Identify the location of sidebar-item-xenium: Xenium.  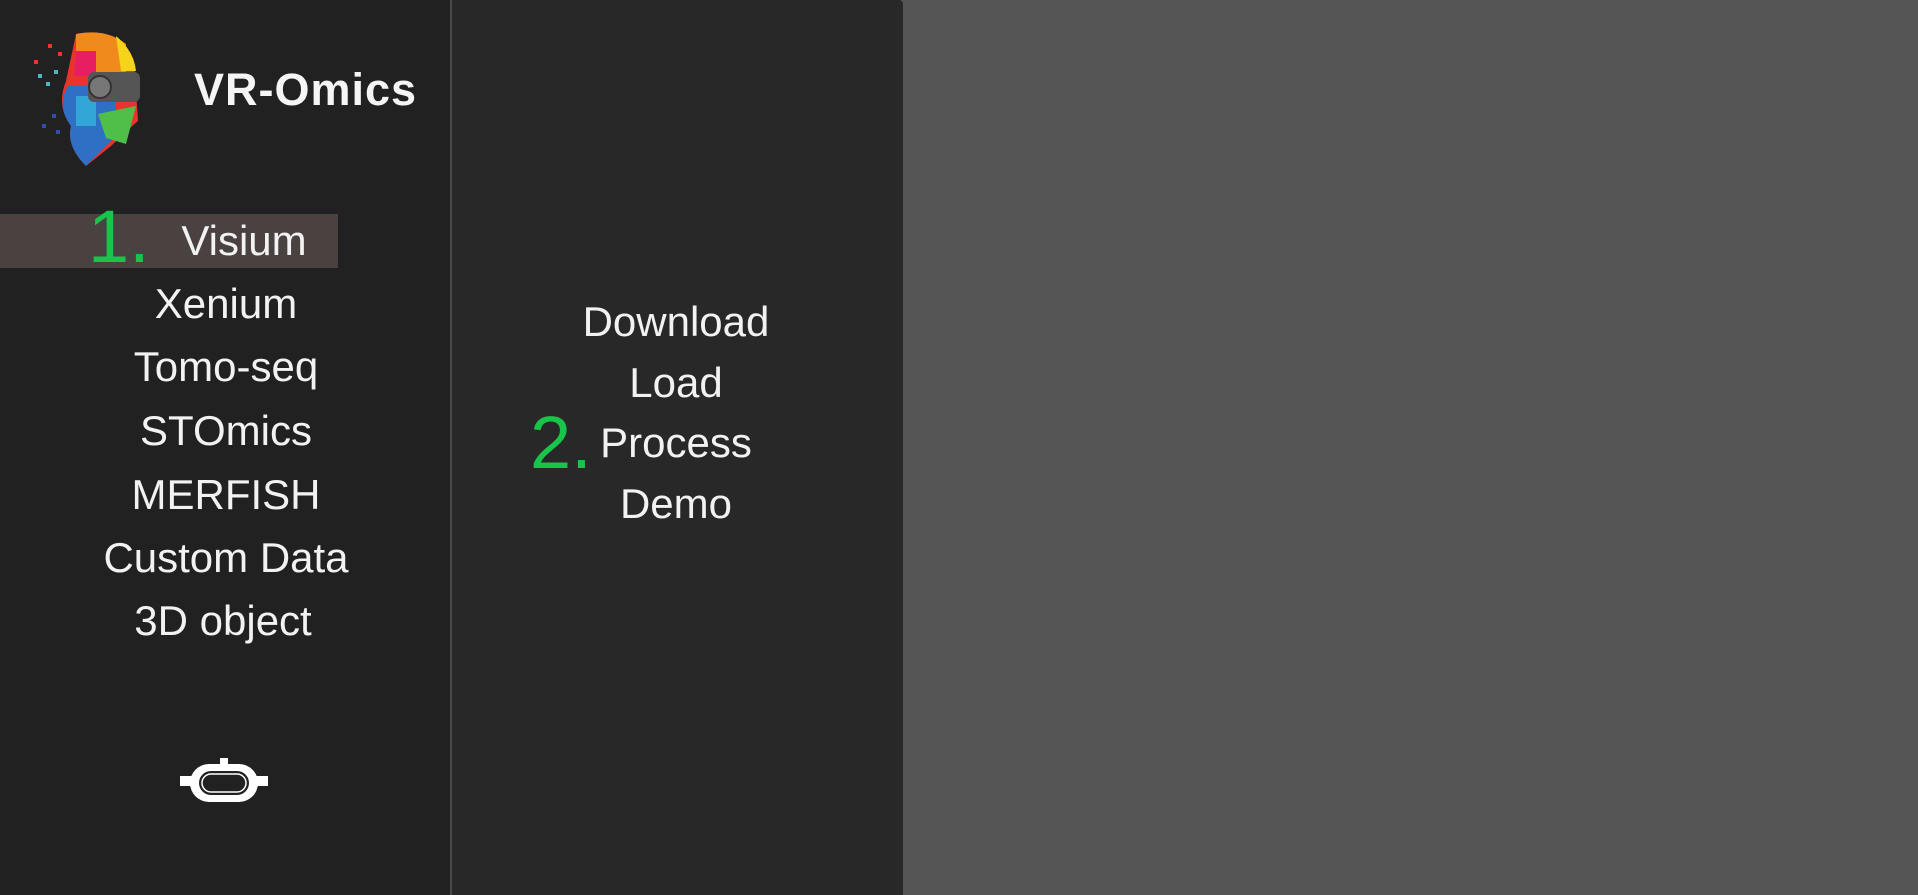
(226, 304).